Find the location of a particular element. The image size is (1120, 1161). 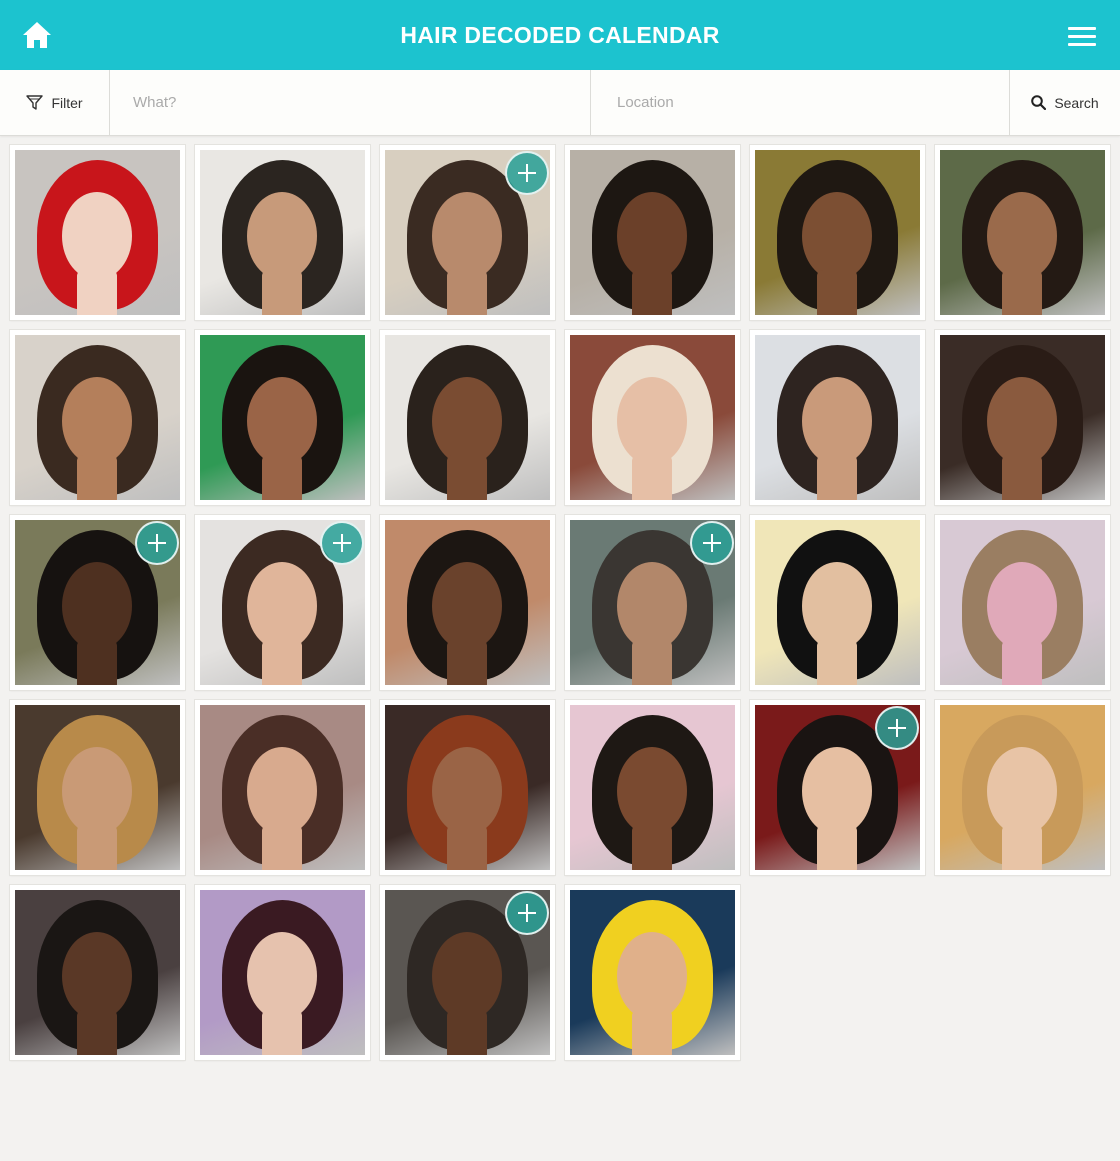

hairstyle-photo-pompadour-man is located at coordinates (837, 417).